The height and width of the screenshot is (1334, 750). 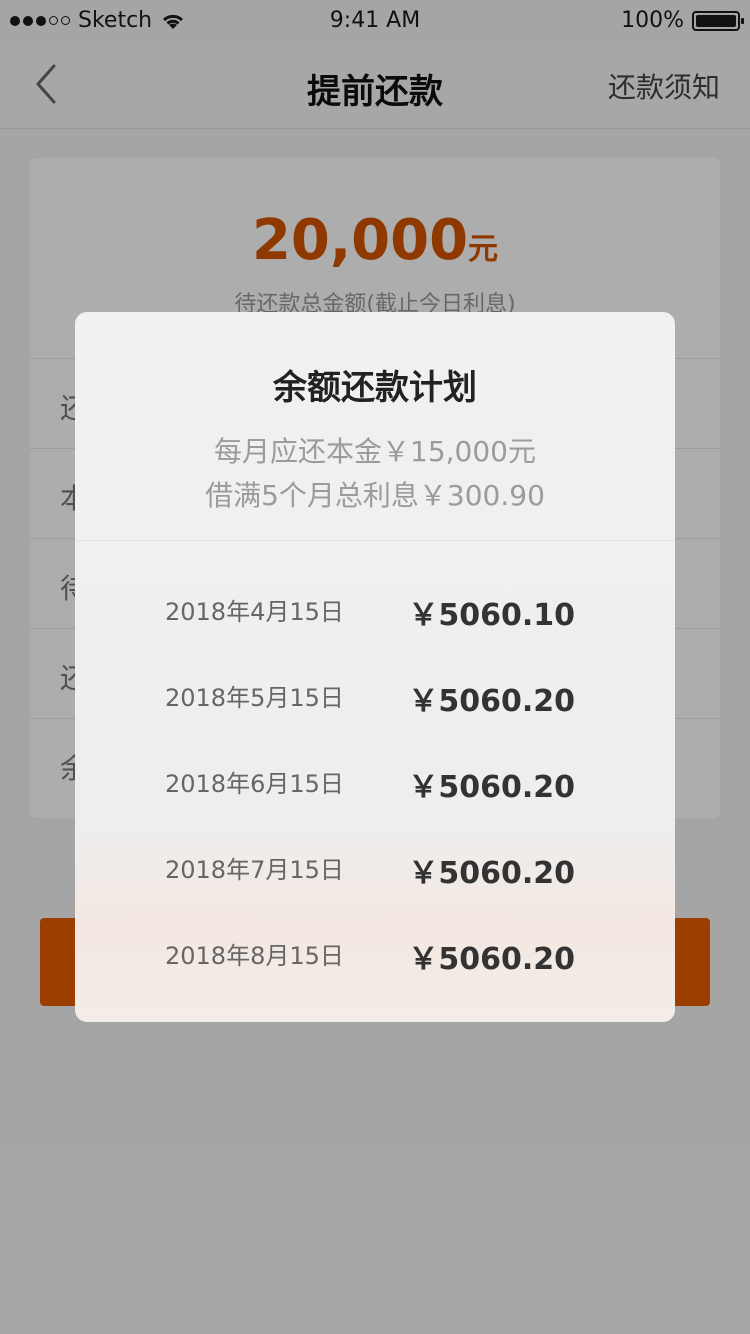 I want to click on schedule-date: 2018年8月15日, so click(x=254, y=956).